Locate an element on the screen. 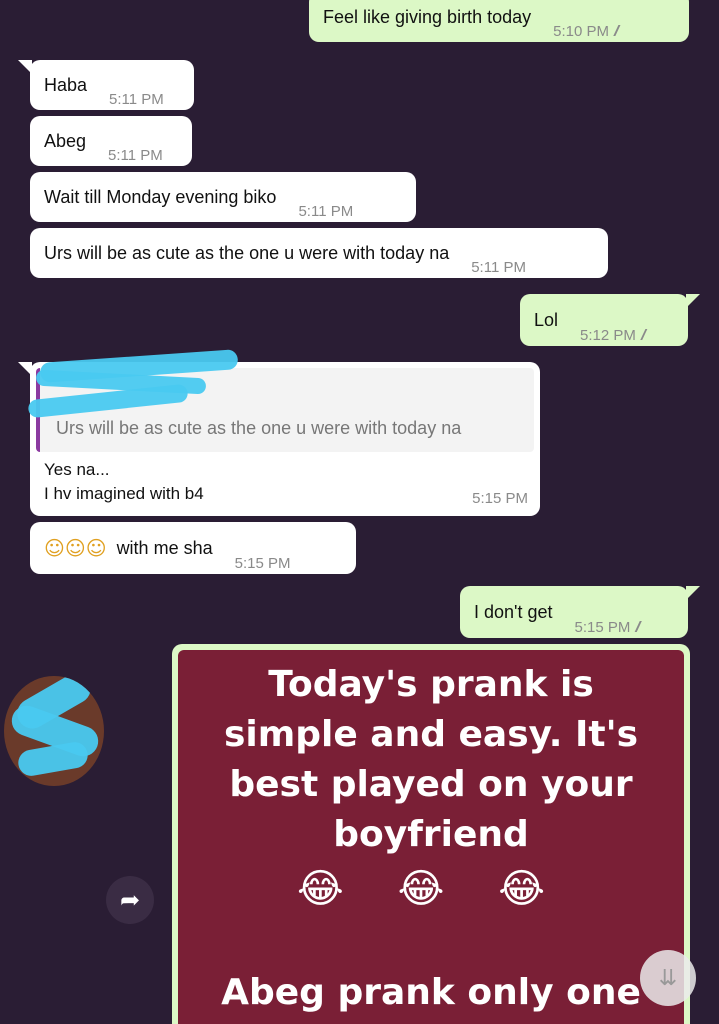 This screenshot has width=719, height=1024. message-text: with me sha is located at coordinates (164, 547).